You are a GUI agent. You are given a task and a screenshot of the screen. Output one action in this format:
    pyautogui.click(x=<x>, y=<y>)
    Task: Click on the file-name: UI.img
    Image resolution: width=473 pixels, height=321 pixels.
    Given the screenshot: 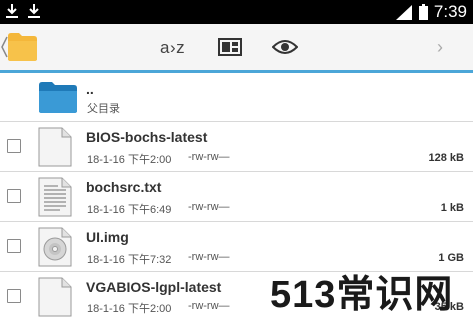 What is the action you would take?
    pyautogui.click(x=107, y=237)
    